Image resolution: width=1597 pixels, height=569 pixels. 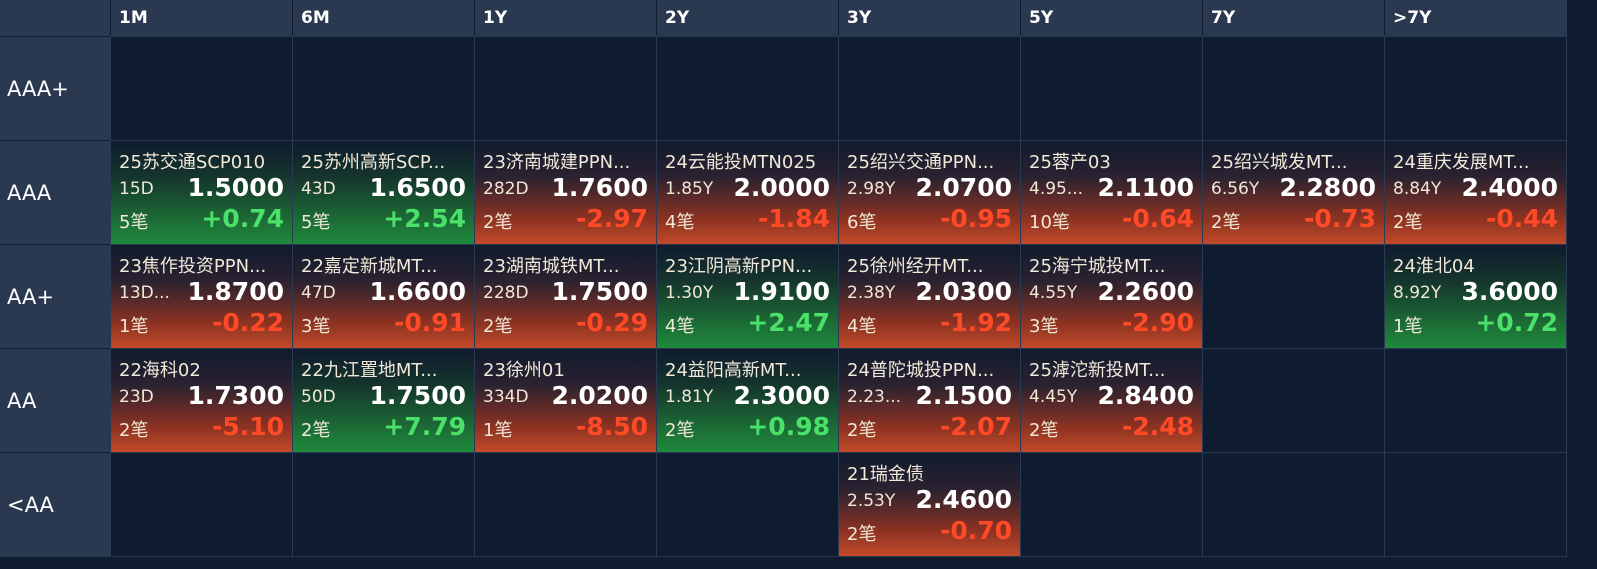 What do you see at coordinates (871, 293) in the screenshot?
I see `remaining-term: 2.38Y` at bounding box center [871, 293].